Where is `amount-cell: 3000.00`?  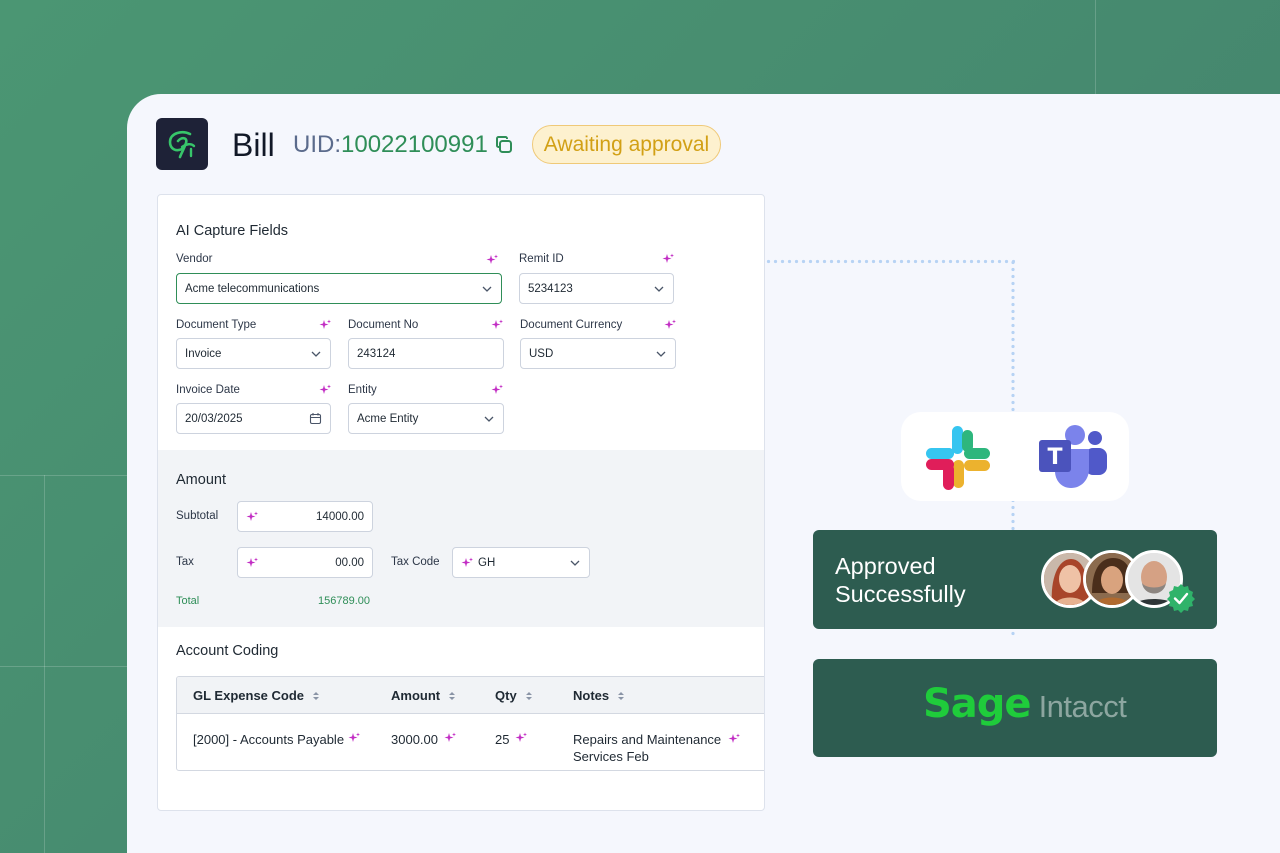
amount-cell: 3000.00 is located at coordinates (423, 739).